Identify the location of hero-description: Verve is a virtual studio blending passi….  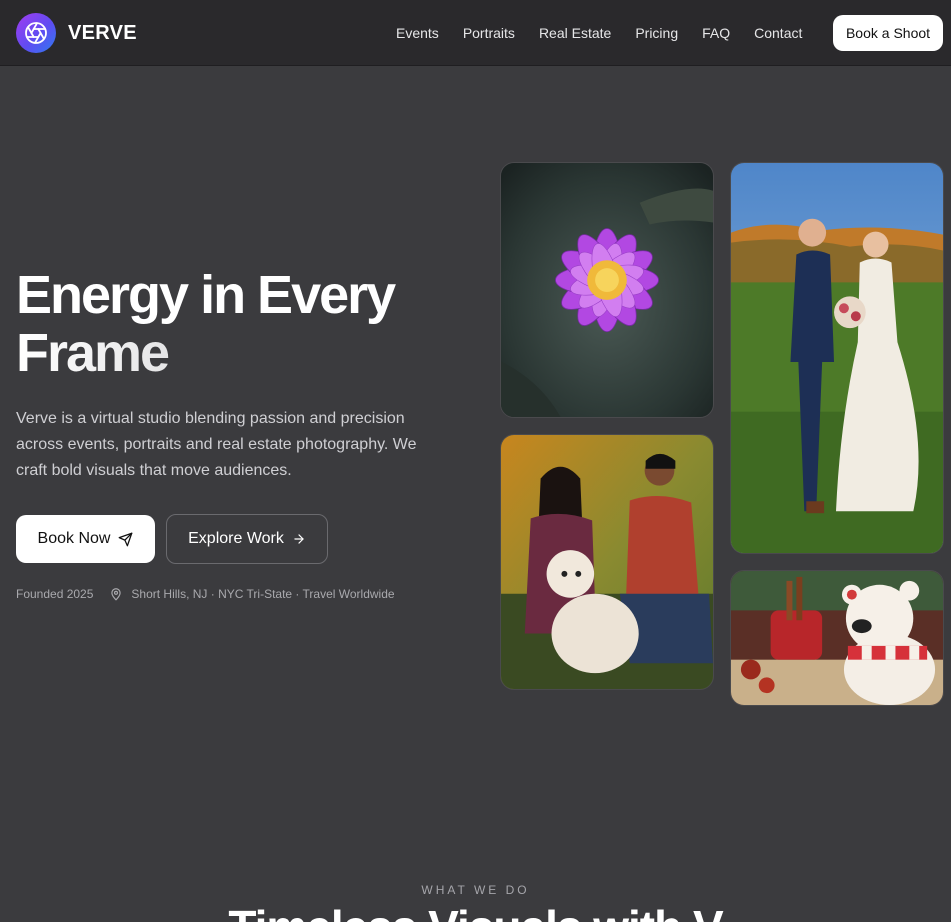
(216, 444).